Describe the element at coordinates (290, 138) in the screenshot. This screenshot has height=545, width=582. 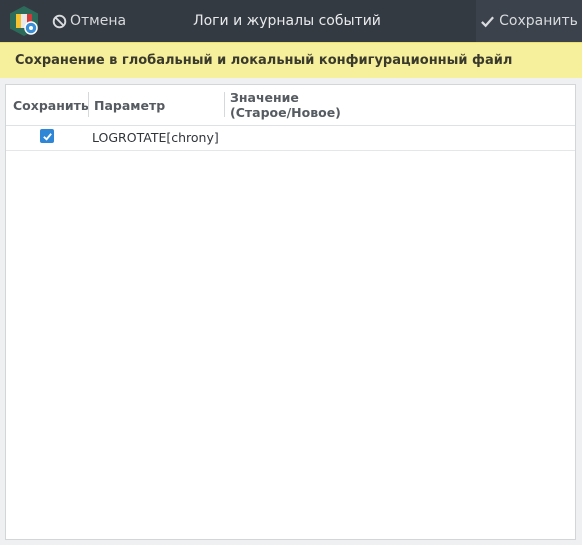
I see `table-row: LOGROTATE[chrony]` at that location.